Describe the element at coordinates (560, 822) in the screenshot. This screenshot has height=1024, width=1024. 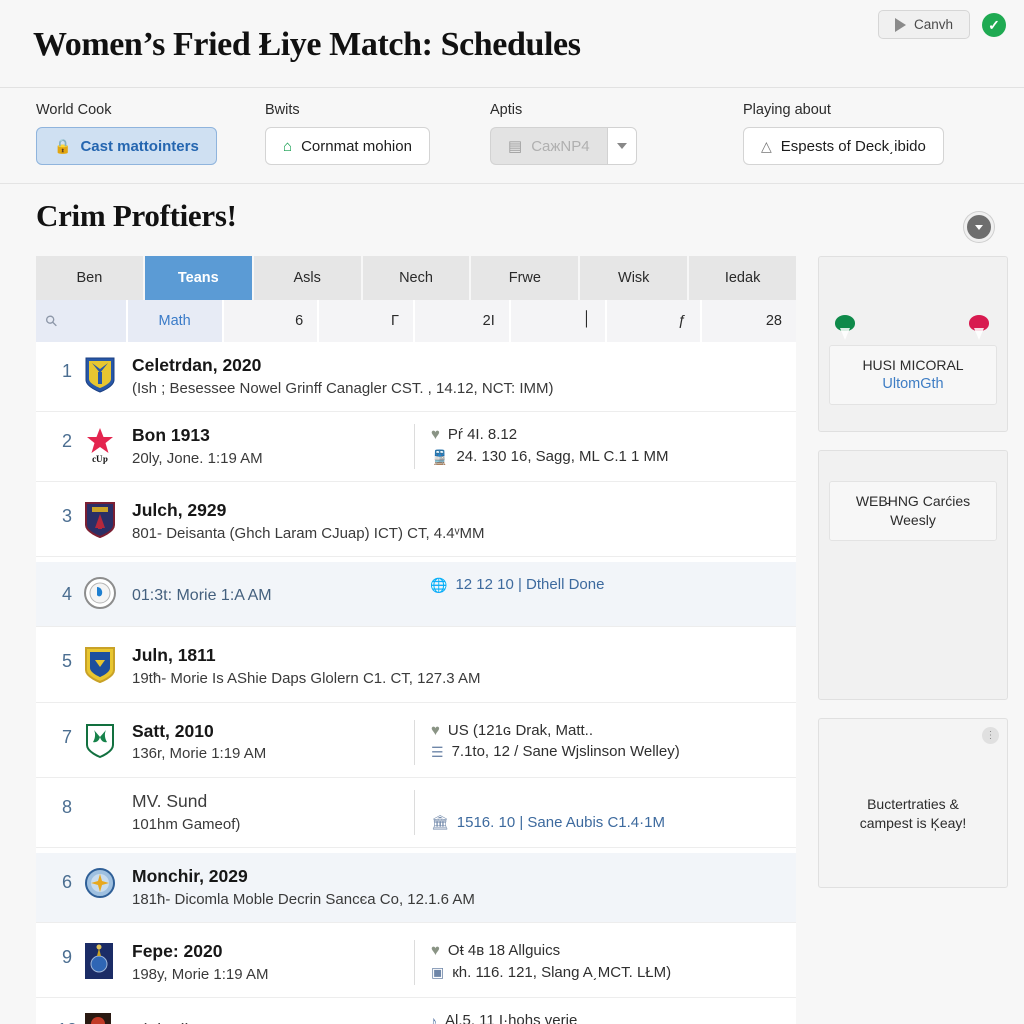
I see `row-side-text: 1516. 10 | Sane Aubis C1.4·1M` at that location.